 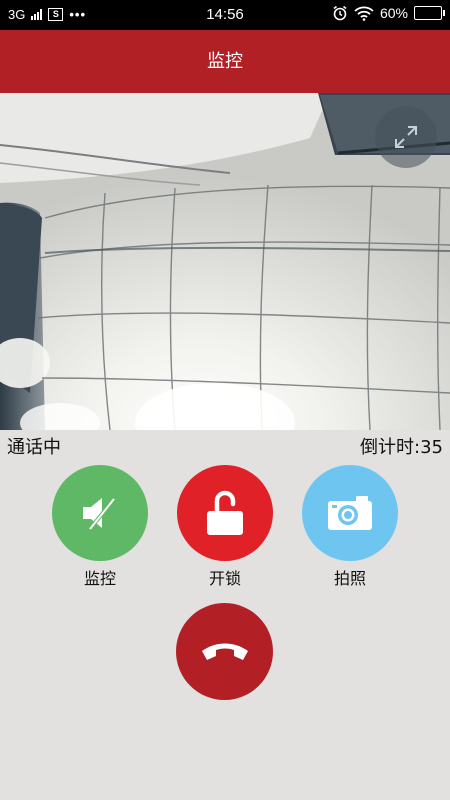 What do you see at coordinates (349, 578) in the screenshot?
I see `photo-label: 拍照` at bounding box center [349, 578].